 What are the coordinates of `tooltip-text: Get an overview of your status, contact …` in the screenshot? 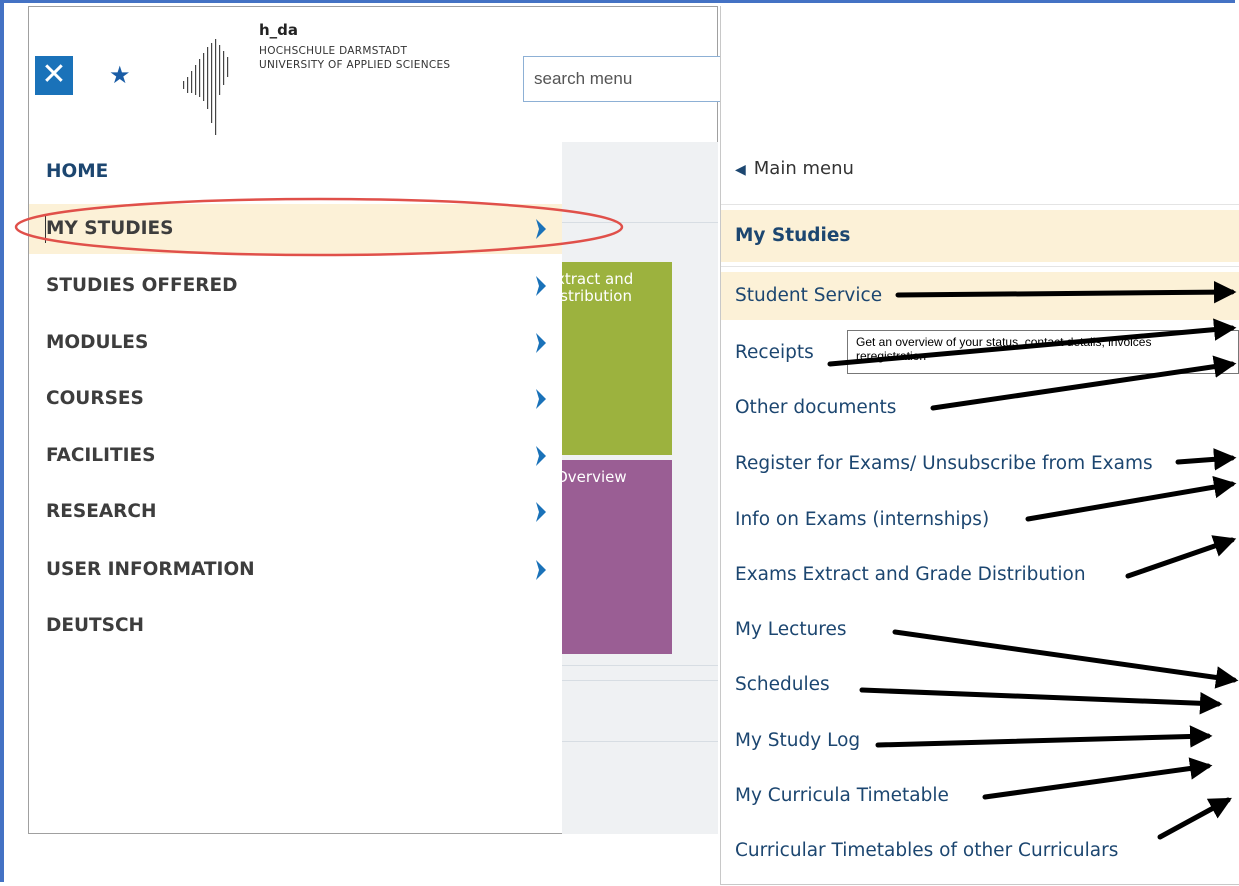 It's located at (1004, 342).